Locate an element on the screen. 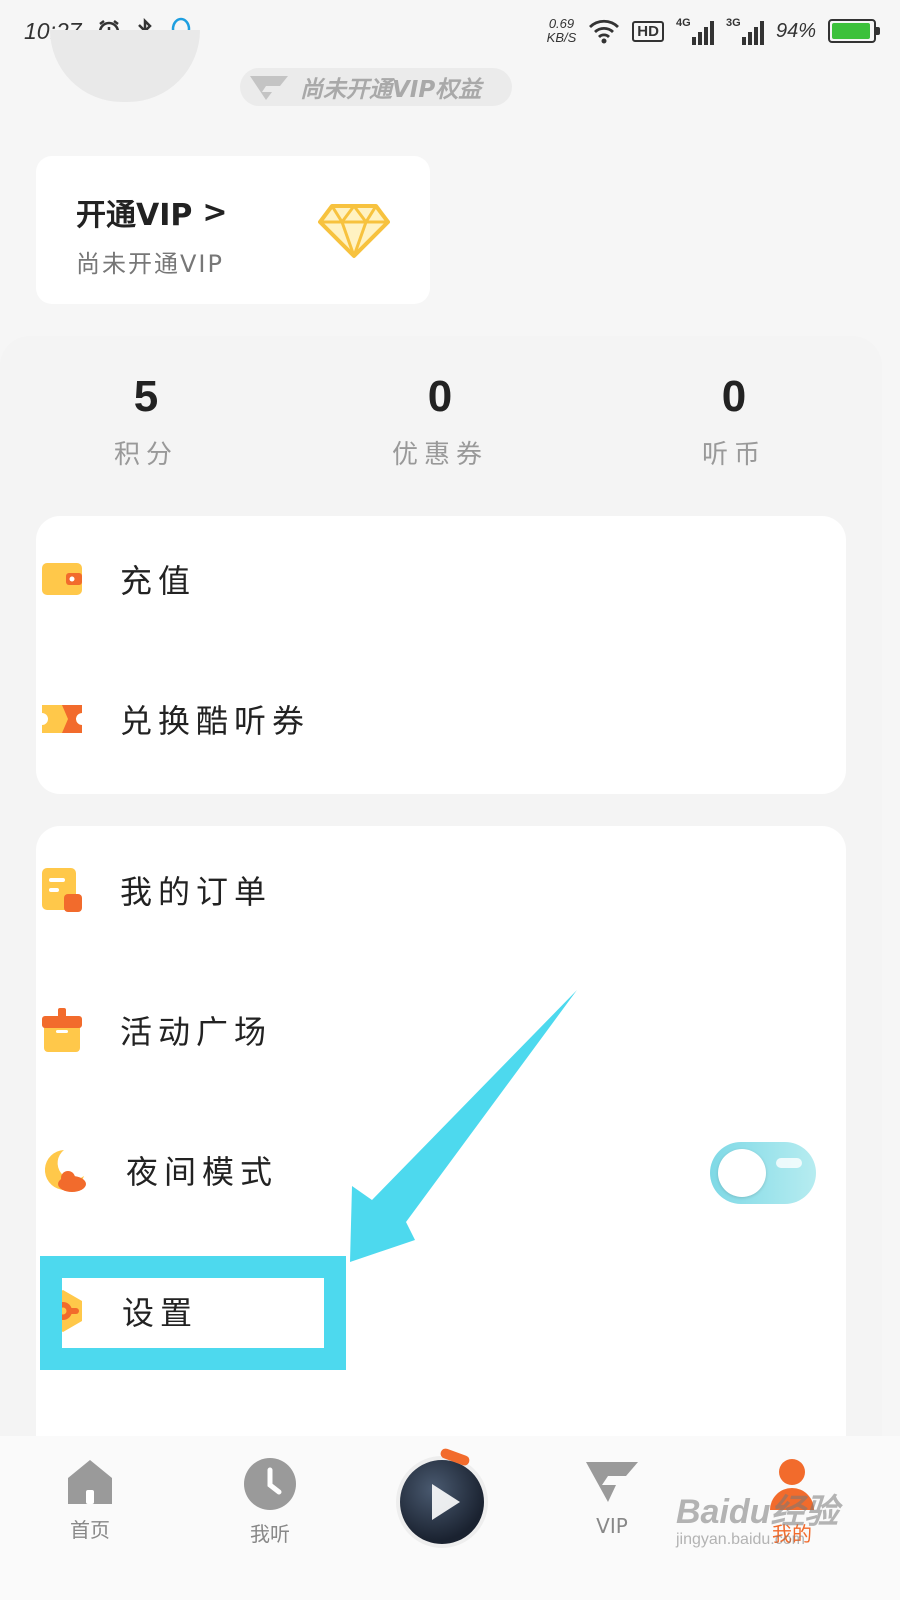 The height and width of the screenshot is (1600, 900). stat-coins-value: 0 is located at coordinates (734, 396).